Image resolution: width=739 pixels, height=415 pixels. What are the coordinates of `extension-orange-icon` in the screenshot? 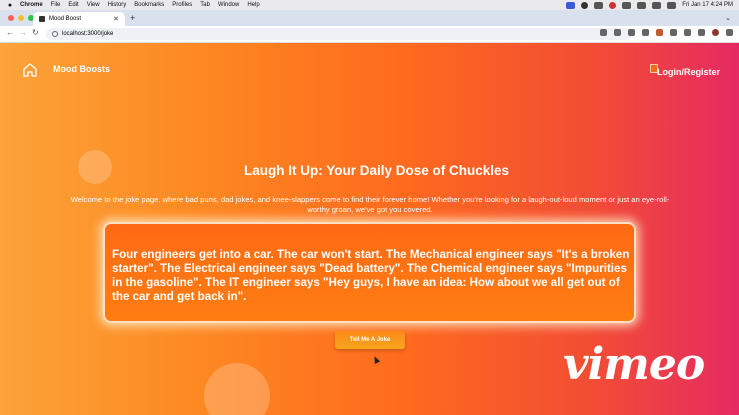 It's located at (659, 32).